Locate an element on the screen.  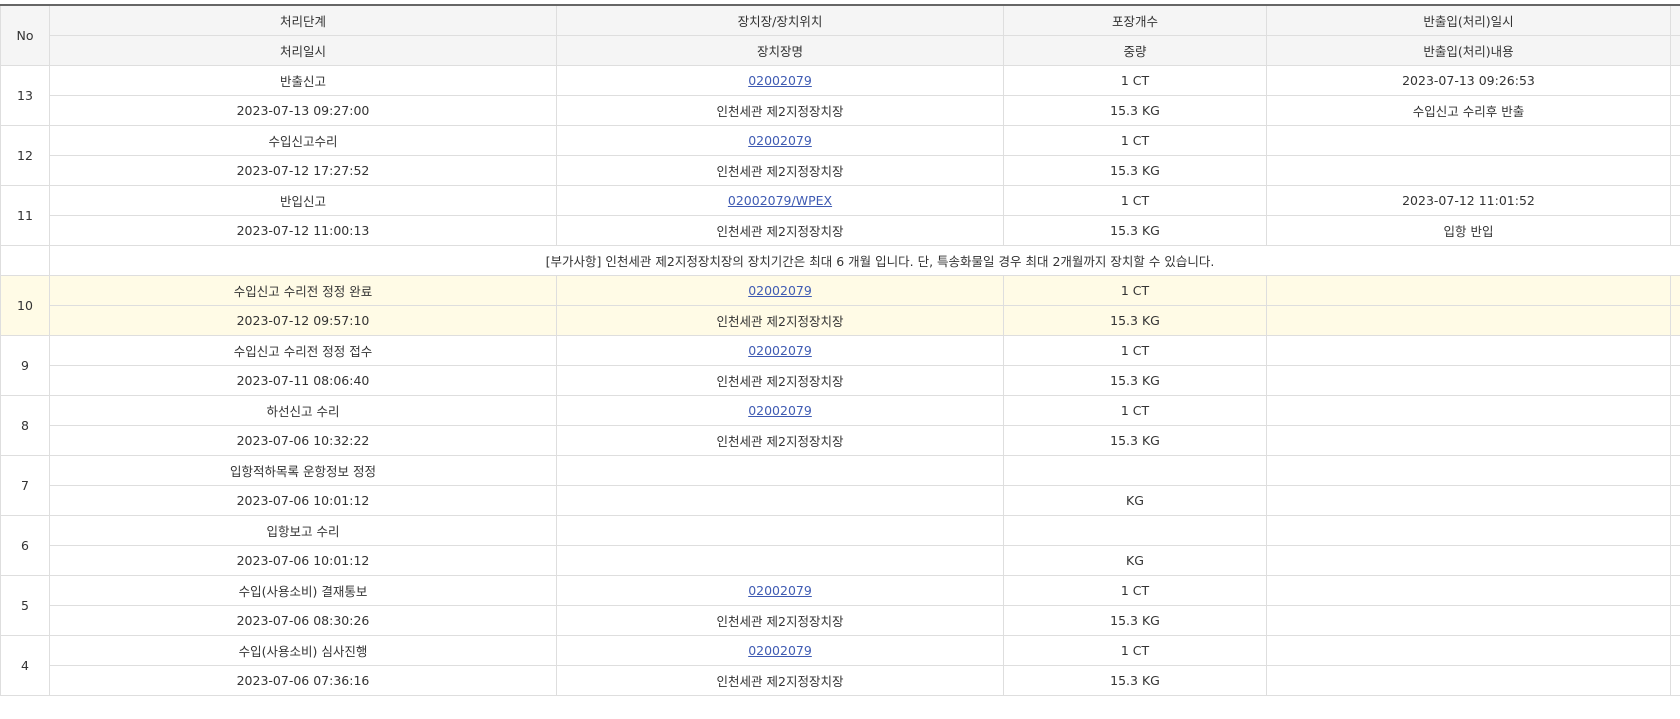
header-location: 장치장/장치위치 is located at coordinates (780, 20).